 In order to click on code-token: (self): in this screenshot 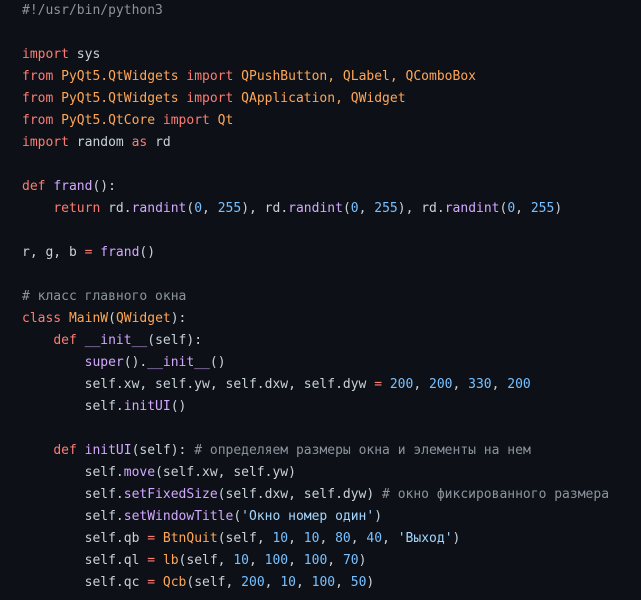, I will do `click(163, 450)`.